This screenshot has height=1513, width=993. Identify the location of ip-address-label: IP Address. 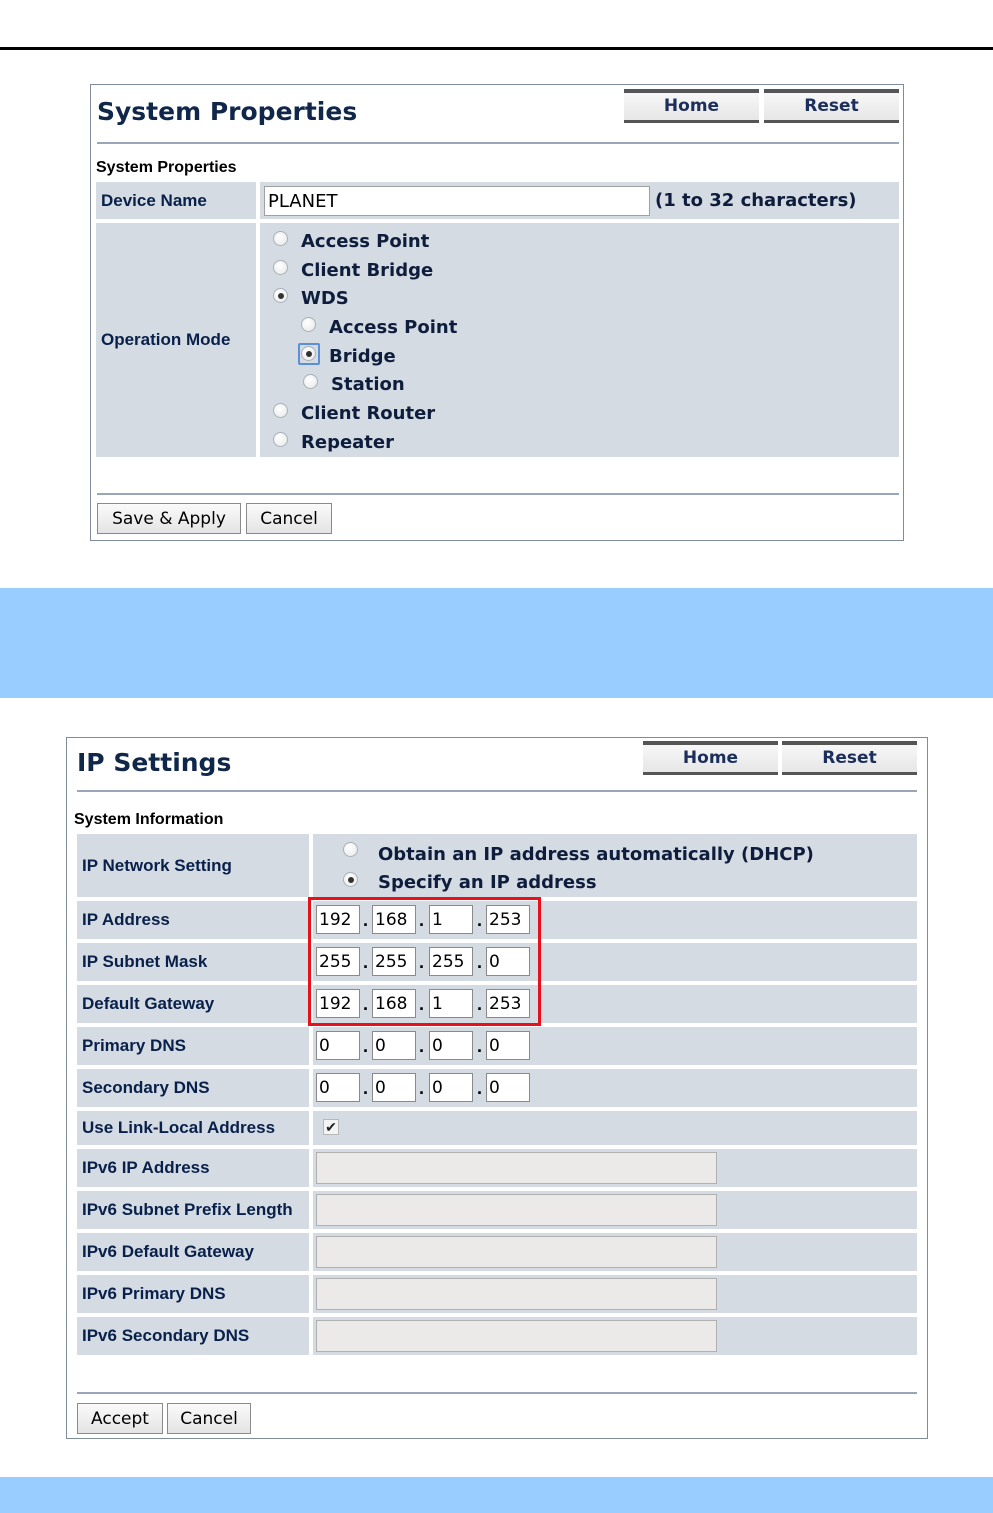
(193, 920).